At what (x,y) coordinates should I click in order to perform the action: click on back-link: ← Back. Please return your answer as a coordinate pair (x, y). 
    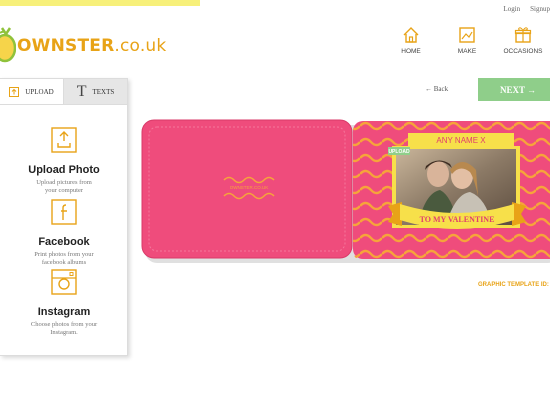
    Looking at the image, I should click on (436, 89).